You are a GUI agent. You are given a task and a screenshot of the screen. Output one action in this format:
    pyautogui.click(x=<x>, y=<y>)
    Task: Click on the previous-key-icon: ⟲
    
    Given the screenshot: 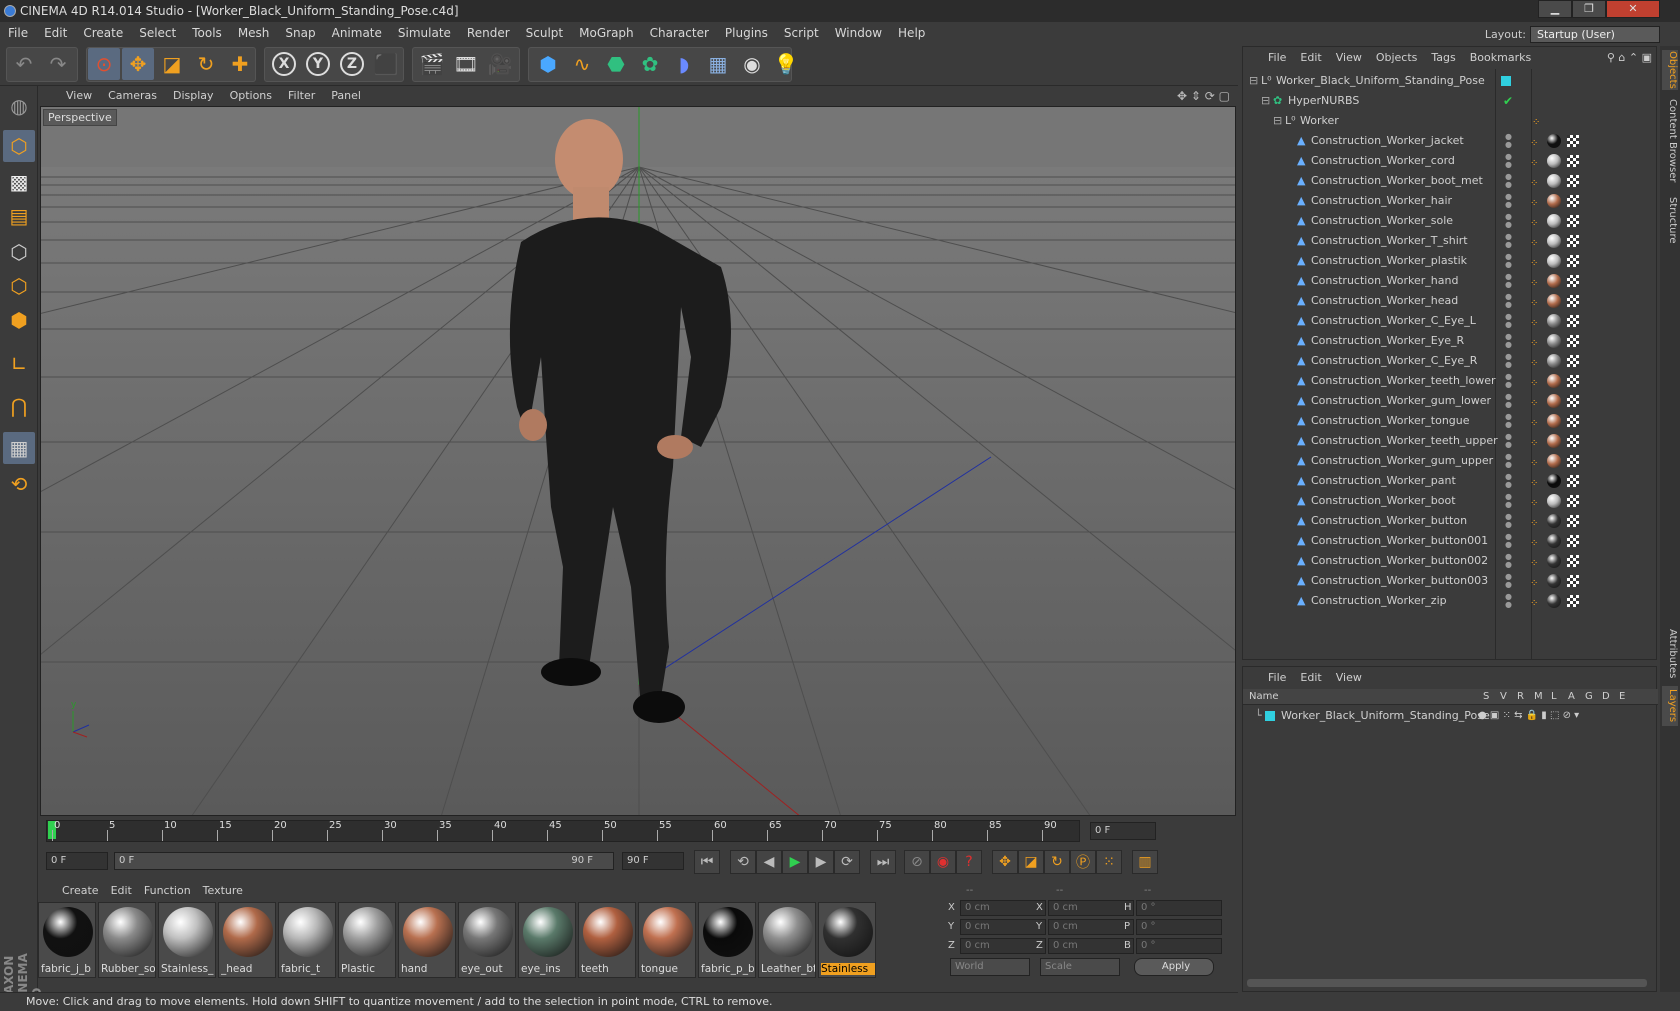 What is the action you would take?
    pyautogui.click(x=743, y=862)
    